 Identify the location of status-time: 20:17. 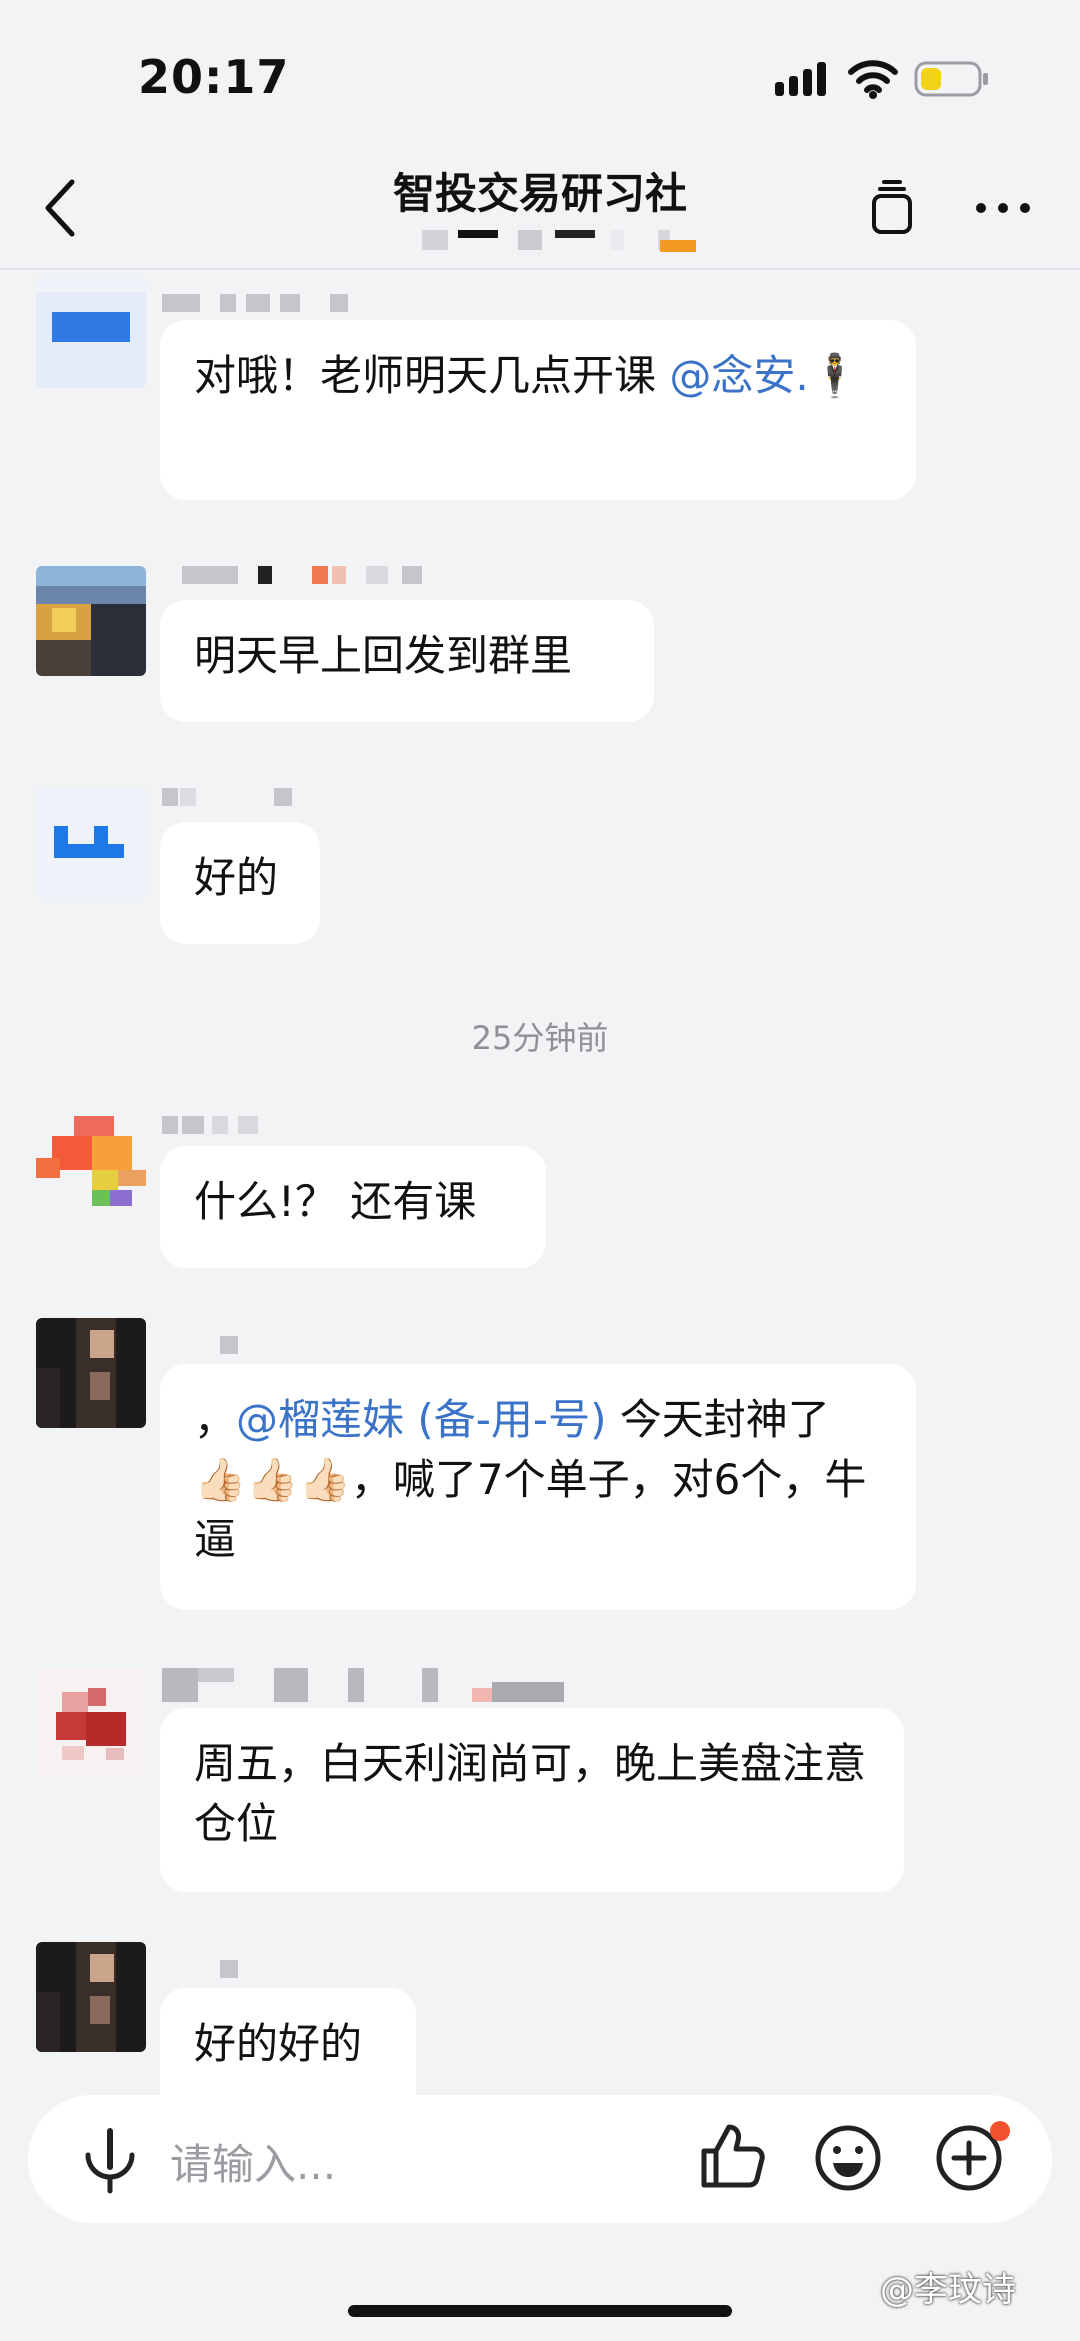
(214, 77).